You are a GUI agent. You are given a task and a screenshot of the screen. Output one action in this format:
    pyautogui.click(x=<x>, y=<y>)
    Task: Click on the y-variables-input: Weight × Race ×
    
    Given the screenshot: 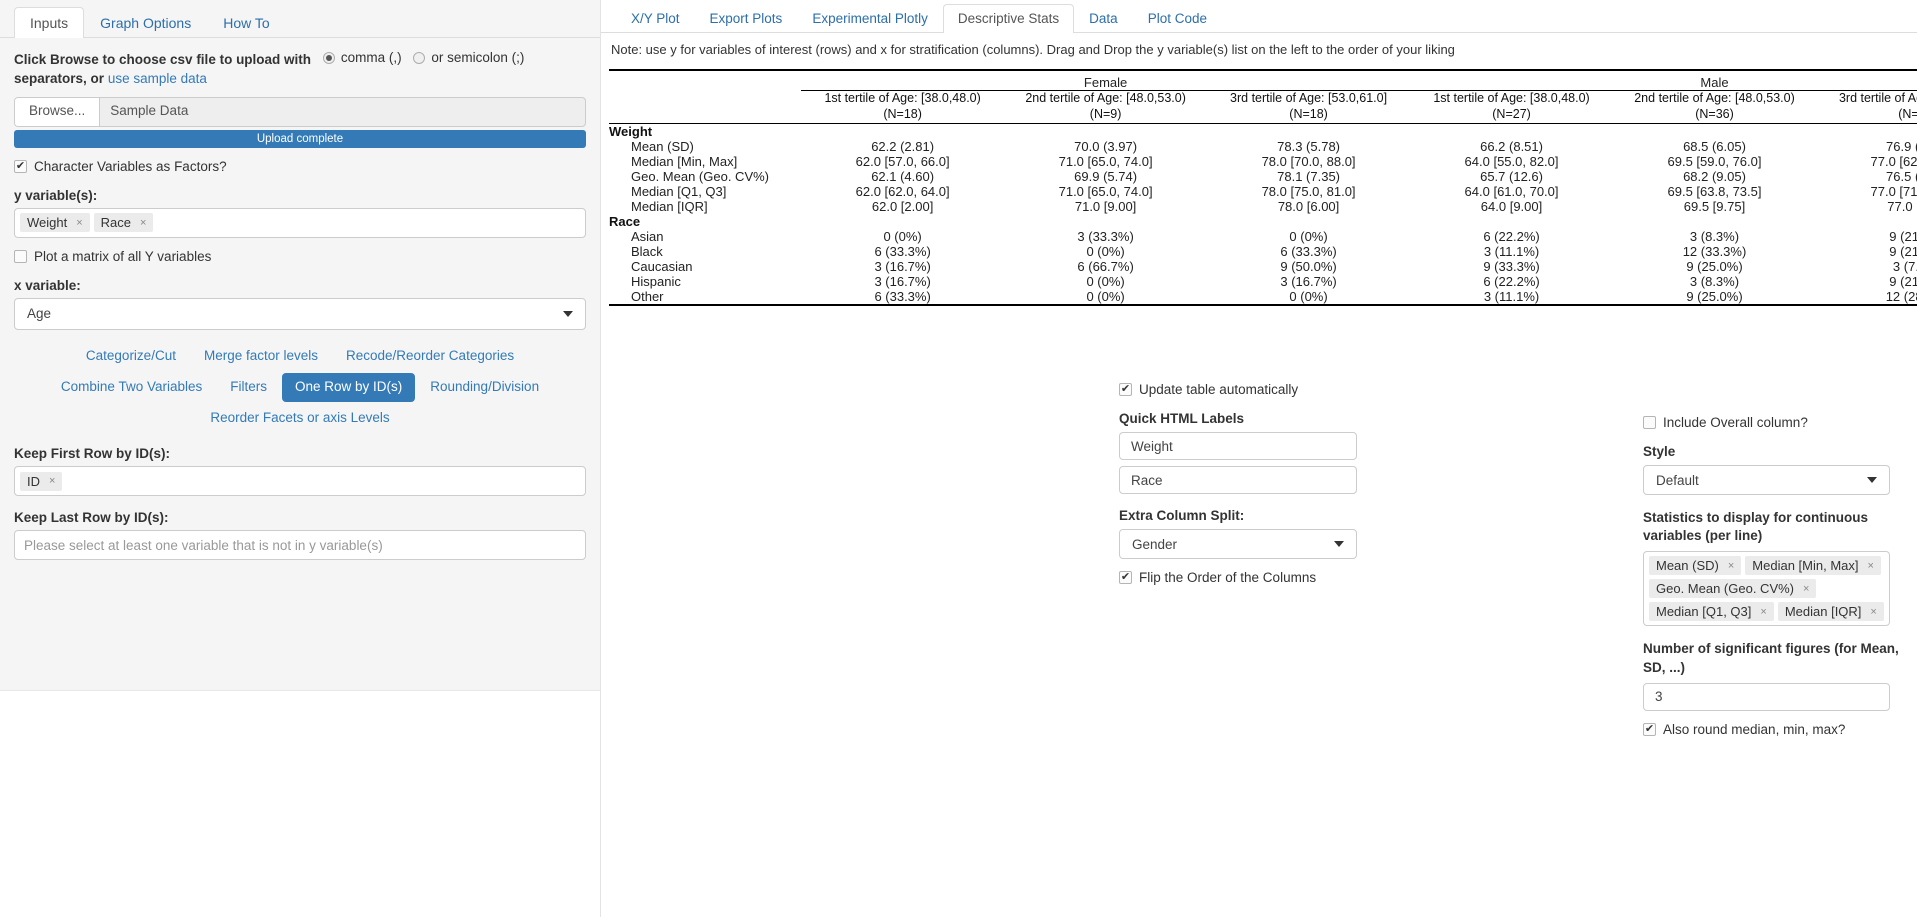 What is the action you would take?
    pyautogui.click(x=300, y=222)
    